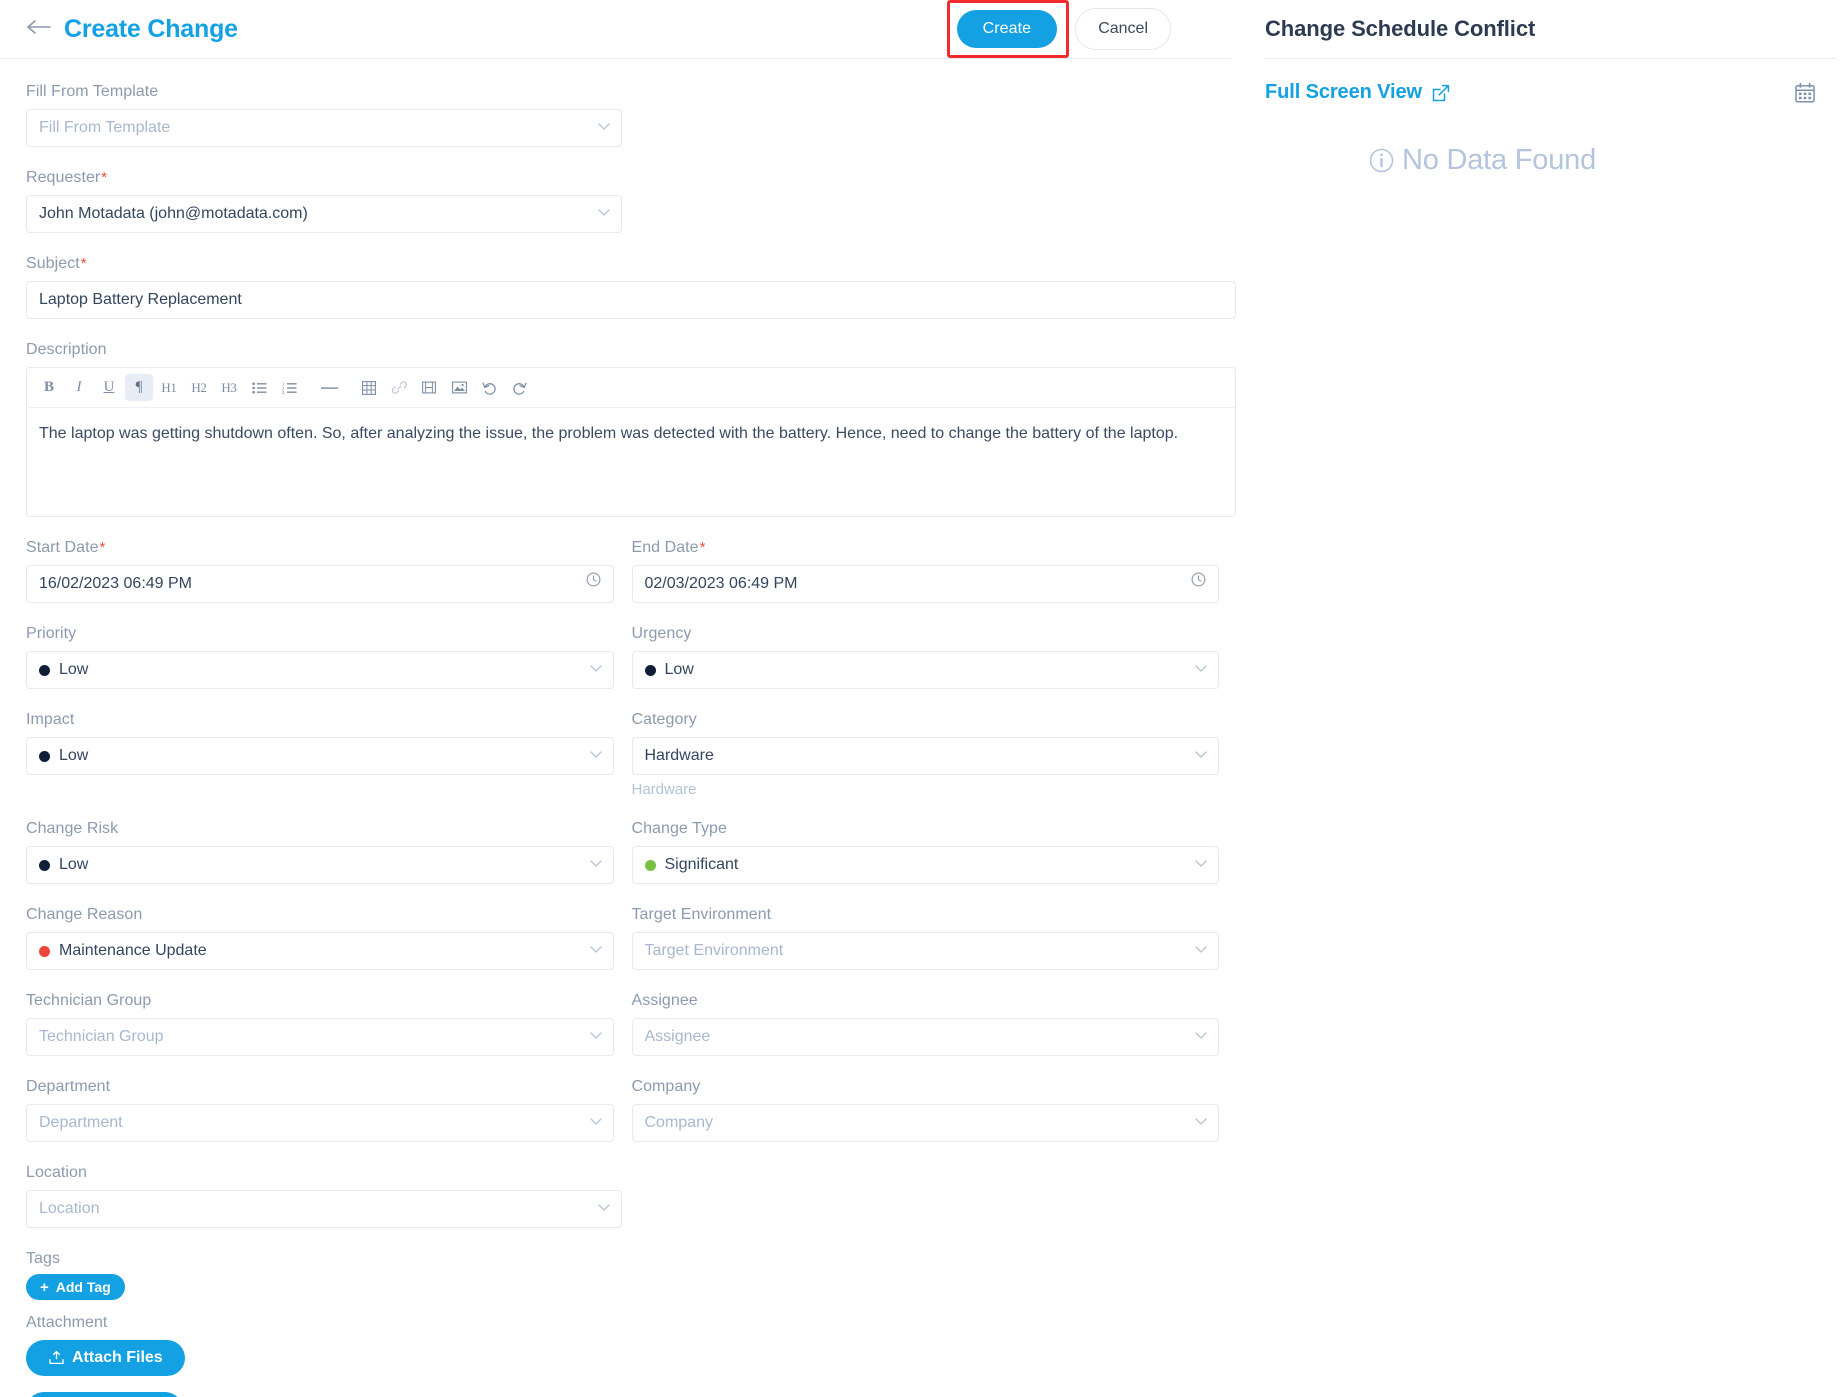 The height and width of the screenshot is (1397, 1840). I want to click on arrow-left-icon, so click(39, 28).